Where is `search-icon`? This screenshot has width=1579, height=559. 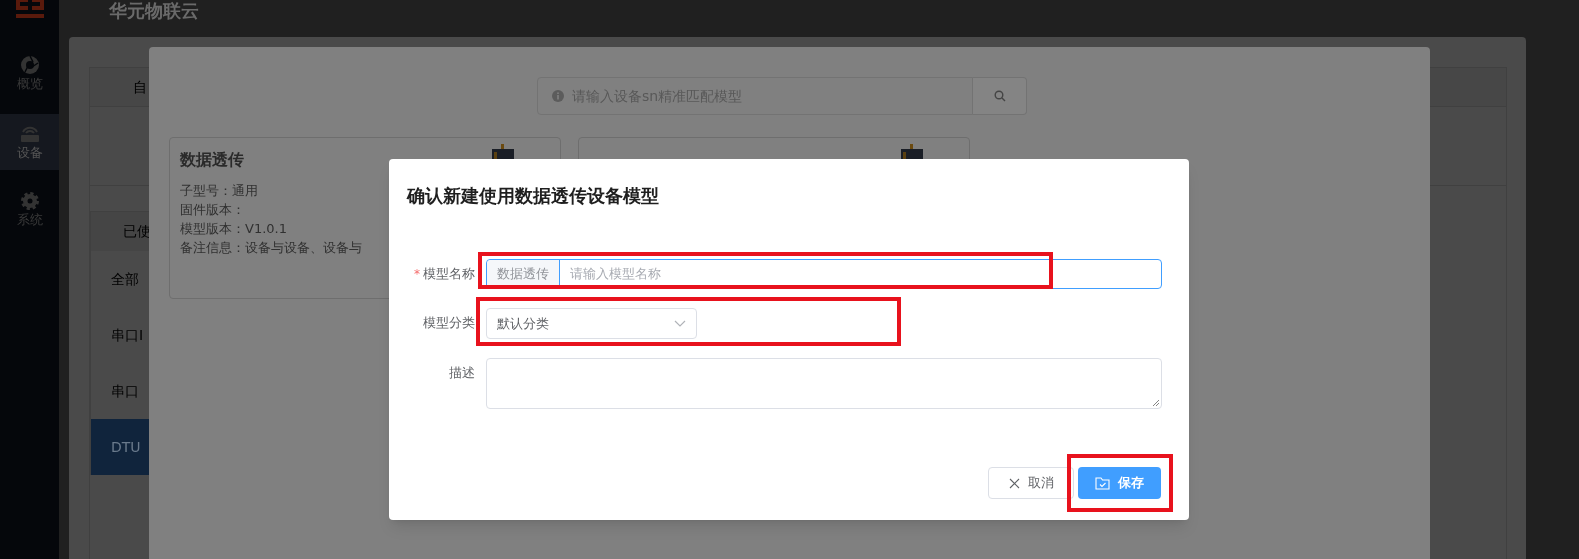
search-icon is located at coordinates (999, 96).